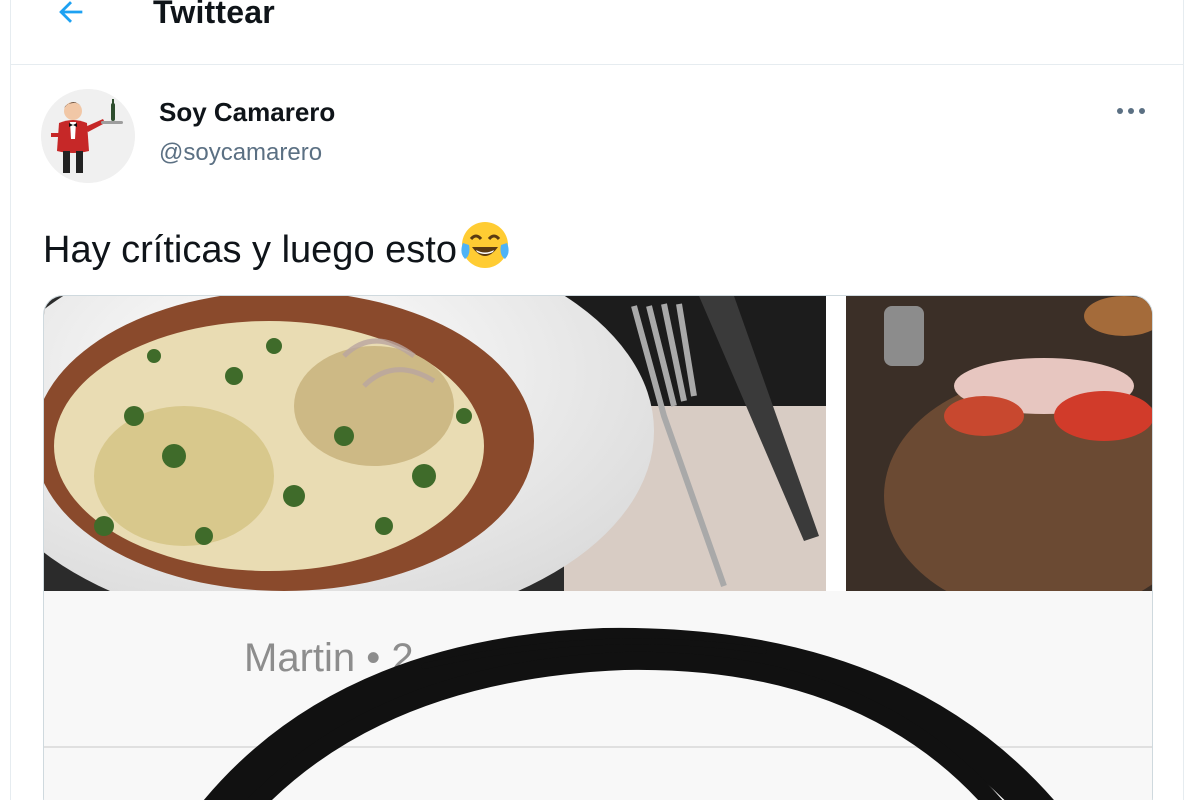 The height and width of the screenshot is (800, 1200). What do you see at coordinates (240, 153) in the screenshot?
I see `author-handle: @soycamarero` at bounding box center [240, 153].